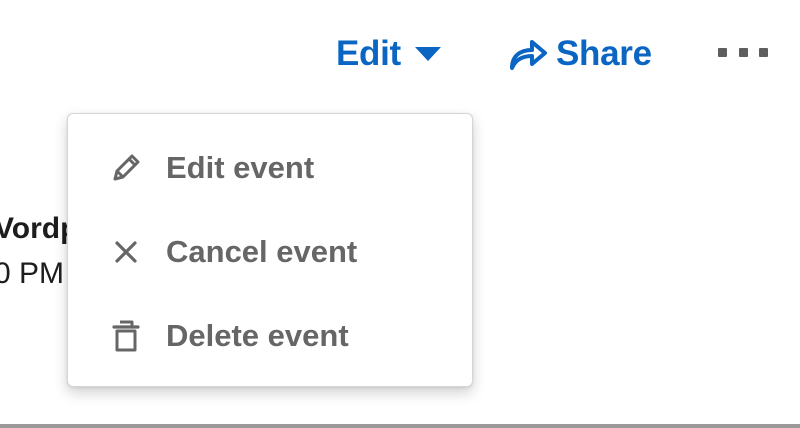 This screenshot has width=800, height=428. Describe the element at coordinates (368, 53) in the screenshot. I see `edit-label: Edit` at that location.